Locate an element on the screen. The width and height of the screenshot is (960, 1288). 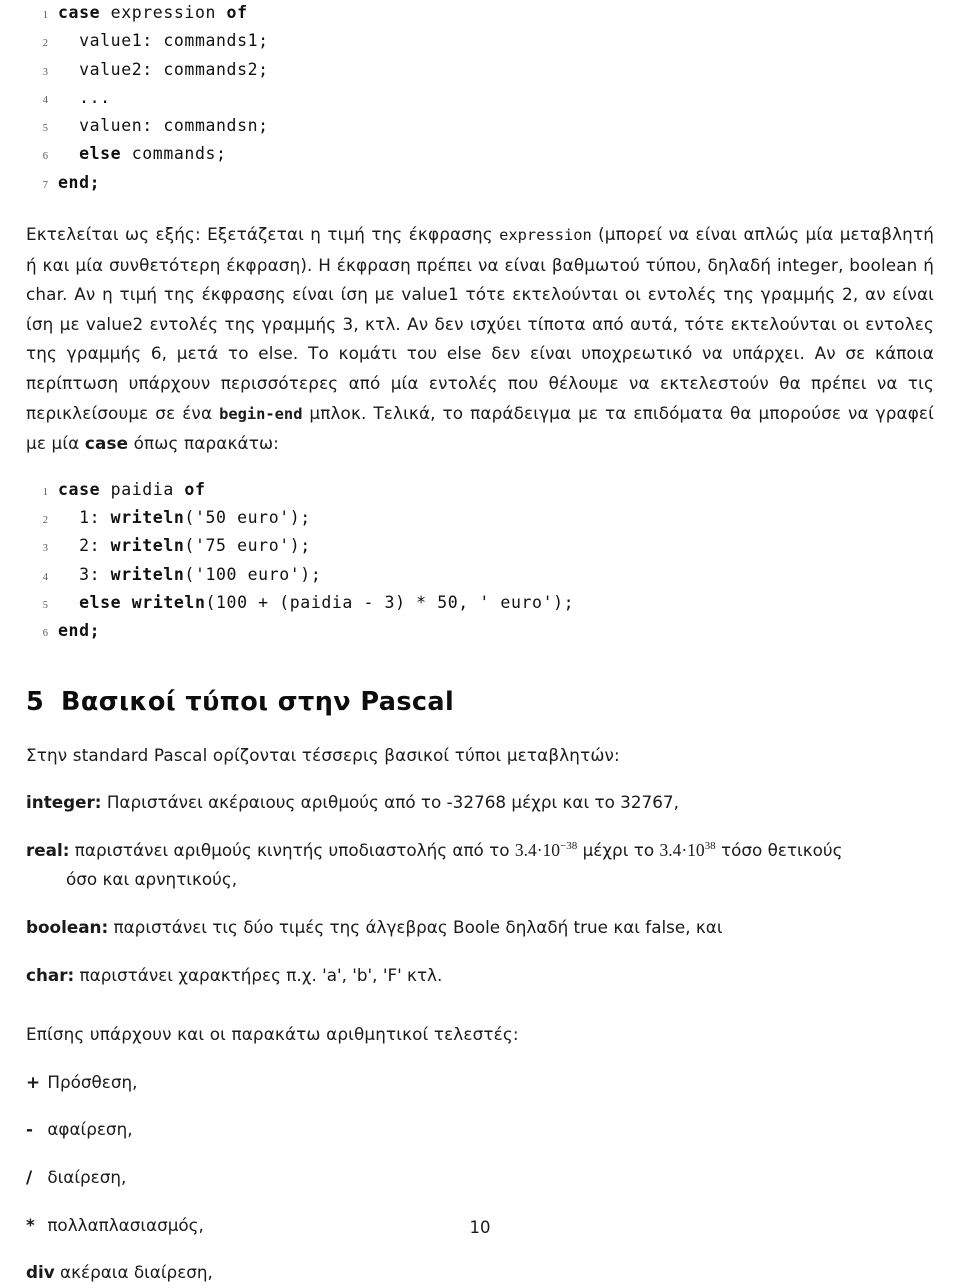
code-line-text: case paidia of is located at coordinates (132, 489).